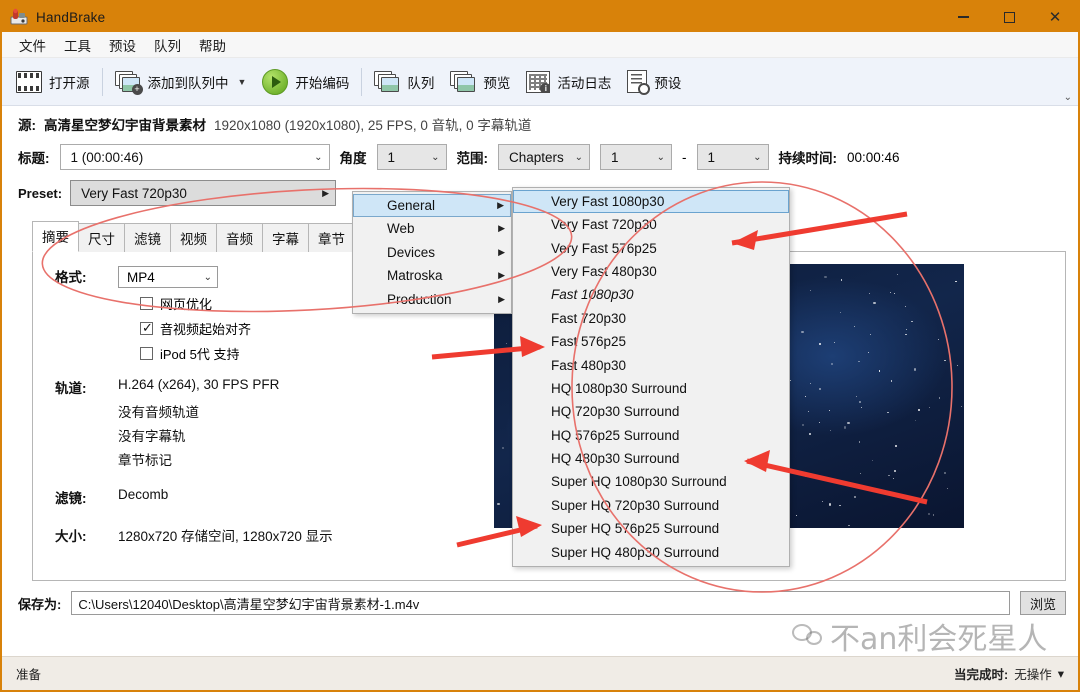  What do you see at coordinates (203, 193) in the screenshot?
I see `preset-dropdown-button: Very Fast 720p30 ▶` at bounding box center [203, 193].